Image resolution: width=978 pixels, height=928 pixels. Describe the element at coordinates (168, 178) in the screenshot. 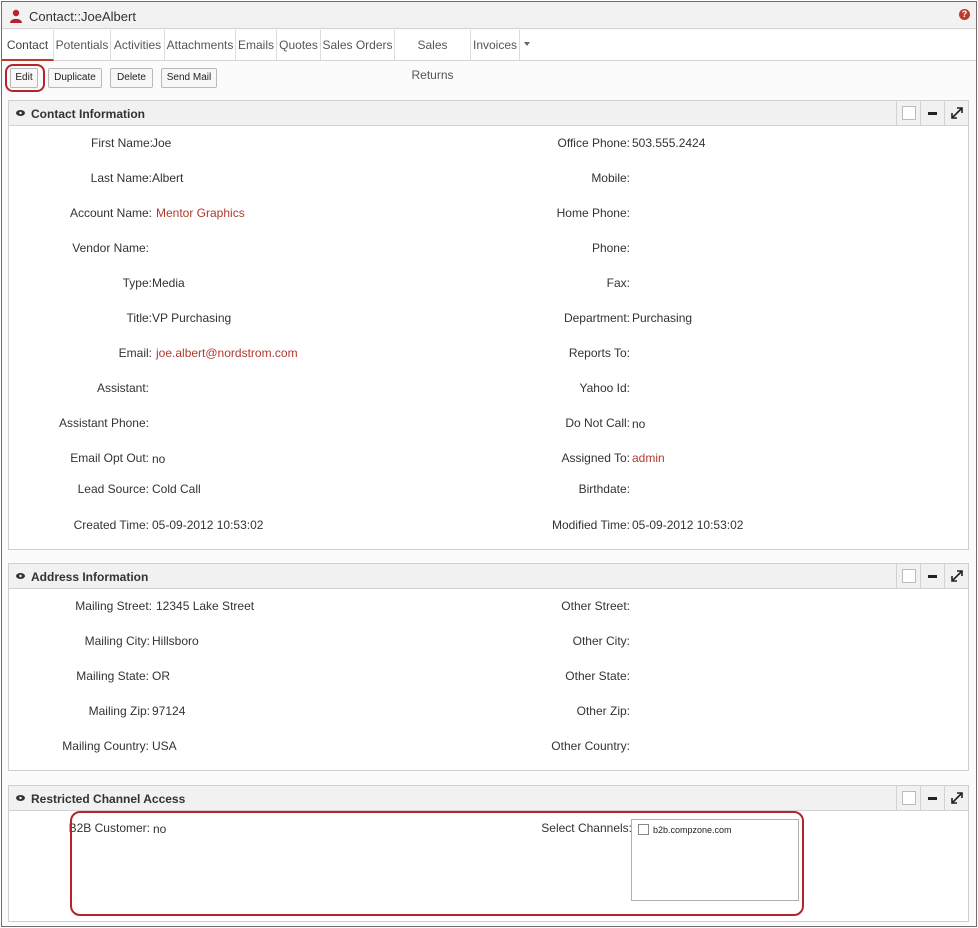

I see `field-value: Albert` at that location.